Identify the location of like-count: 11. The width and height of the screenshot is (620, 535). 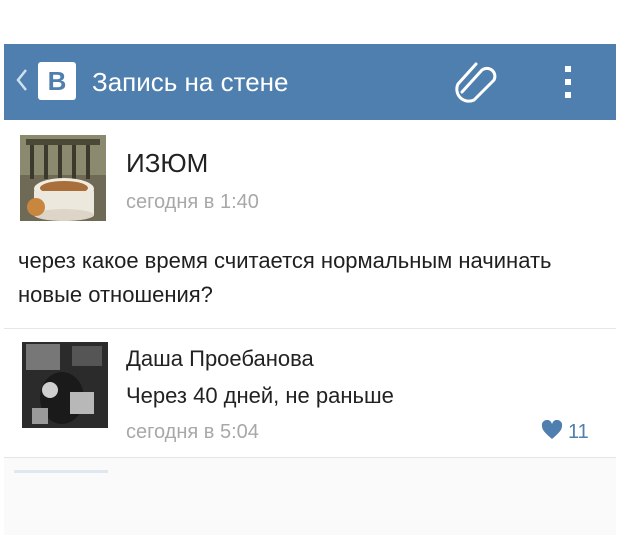
(578, 432).